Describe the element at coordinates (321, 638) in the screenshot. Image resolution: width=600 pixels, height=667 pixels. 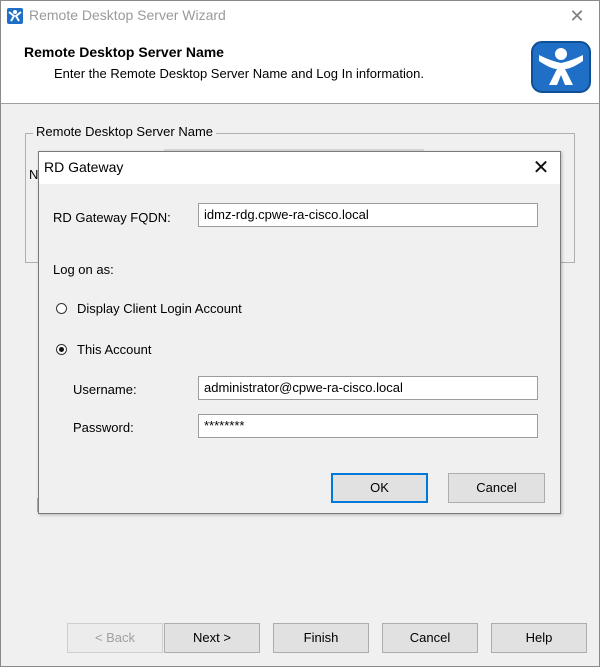
I see `finish-button: Finish` at that location.